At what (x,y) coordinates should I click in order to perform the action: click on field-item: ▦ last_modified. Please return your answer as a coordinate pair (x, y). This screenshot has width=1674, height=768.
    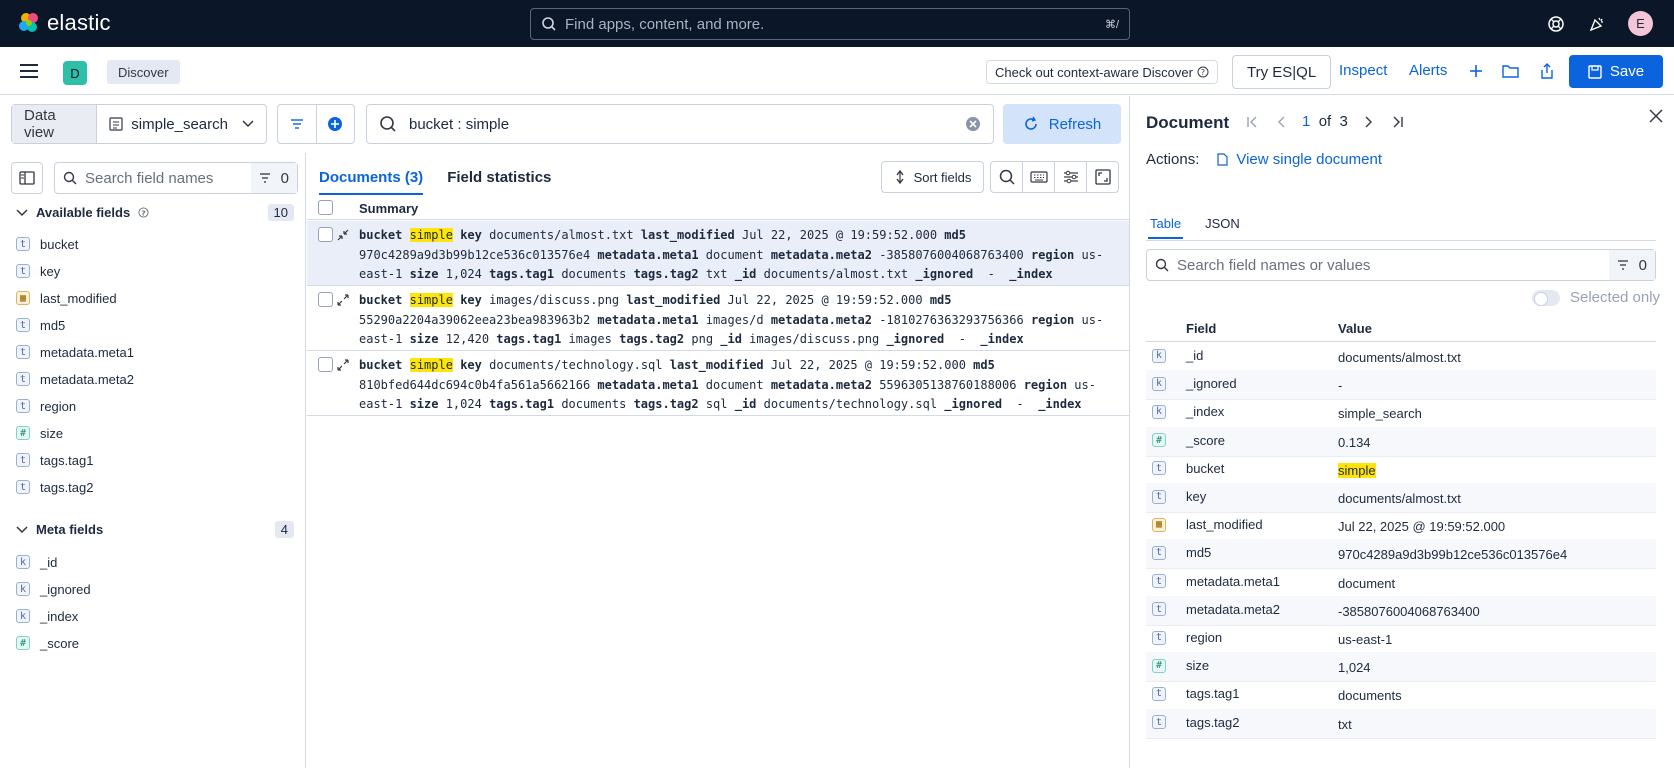
    Looking at the image, I should click on (66, 298).